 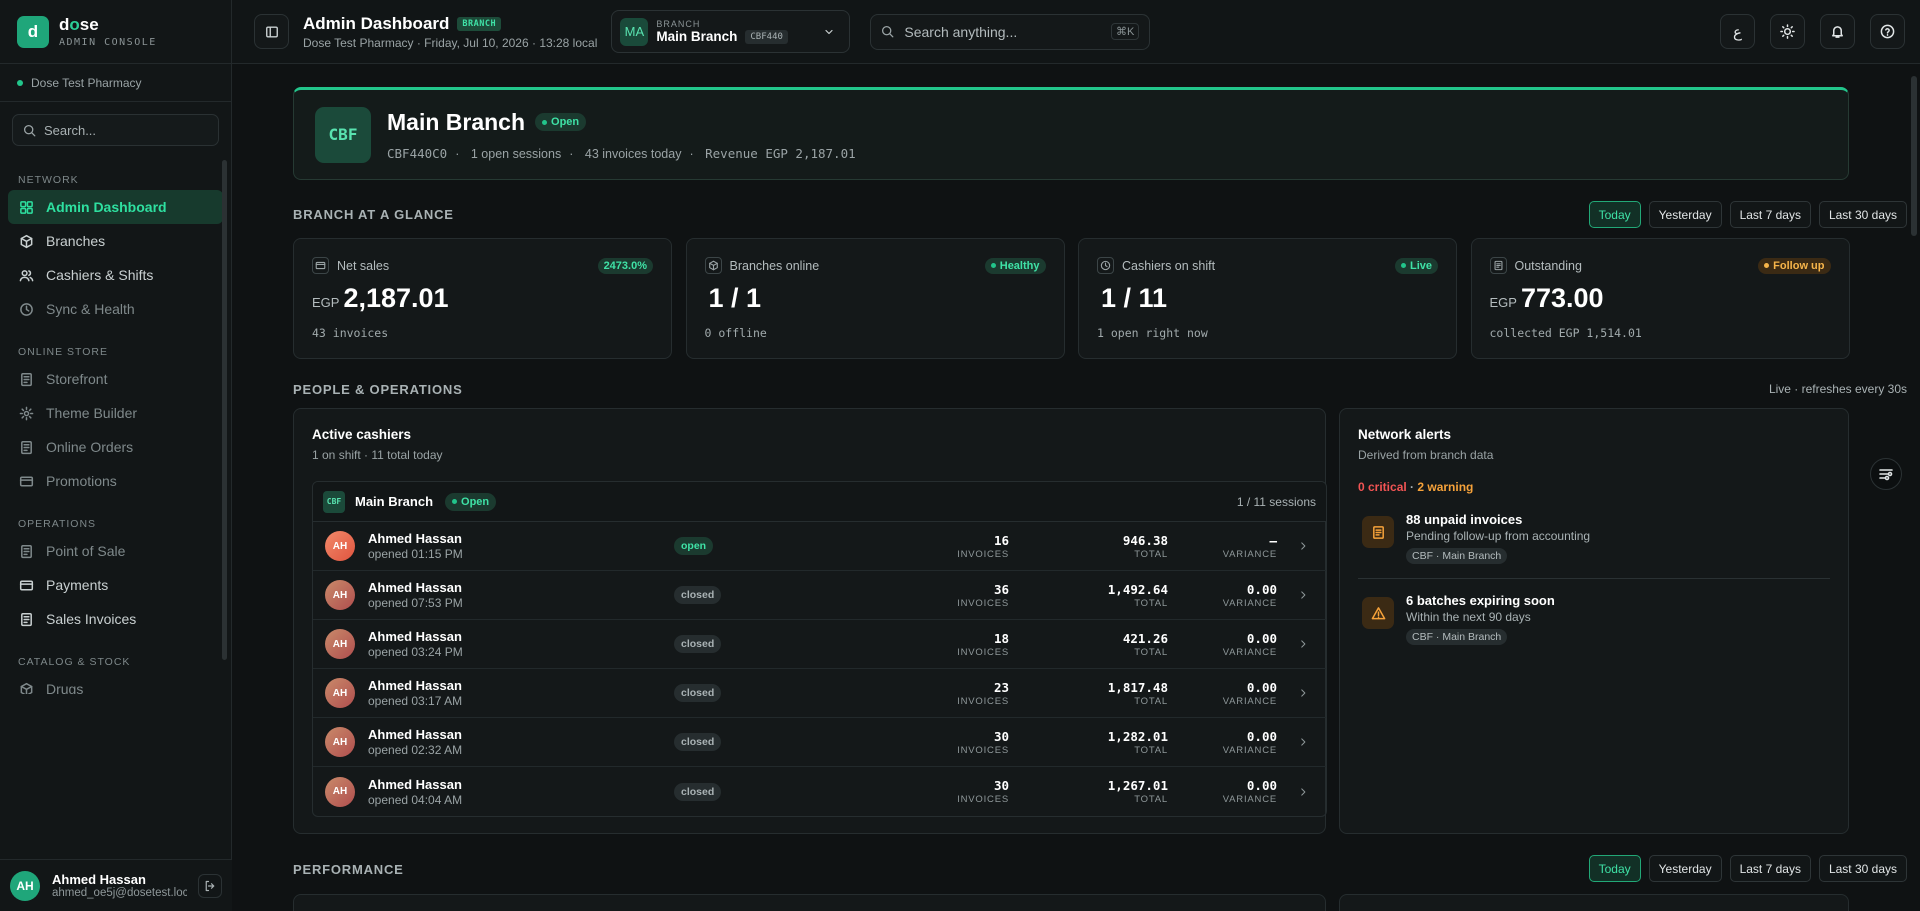 I want to click on sidebar-item-online-orders: Online Orders, so click(x=115, y=447).